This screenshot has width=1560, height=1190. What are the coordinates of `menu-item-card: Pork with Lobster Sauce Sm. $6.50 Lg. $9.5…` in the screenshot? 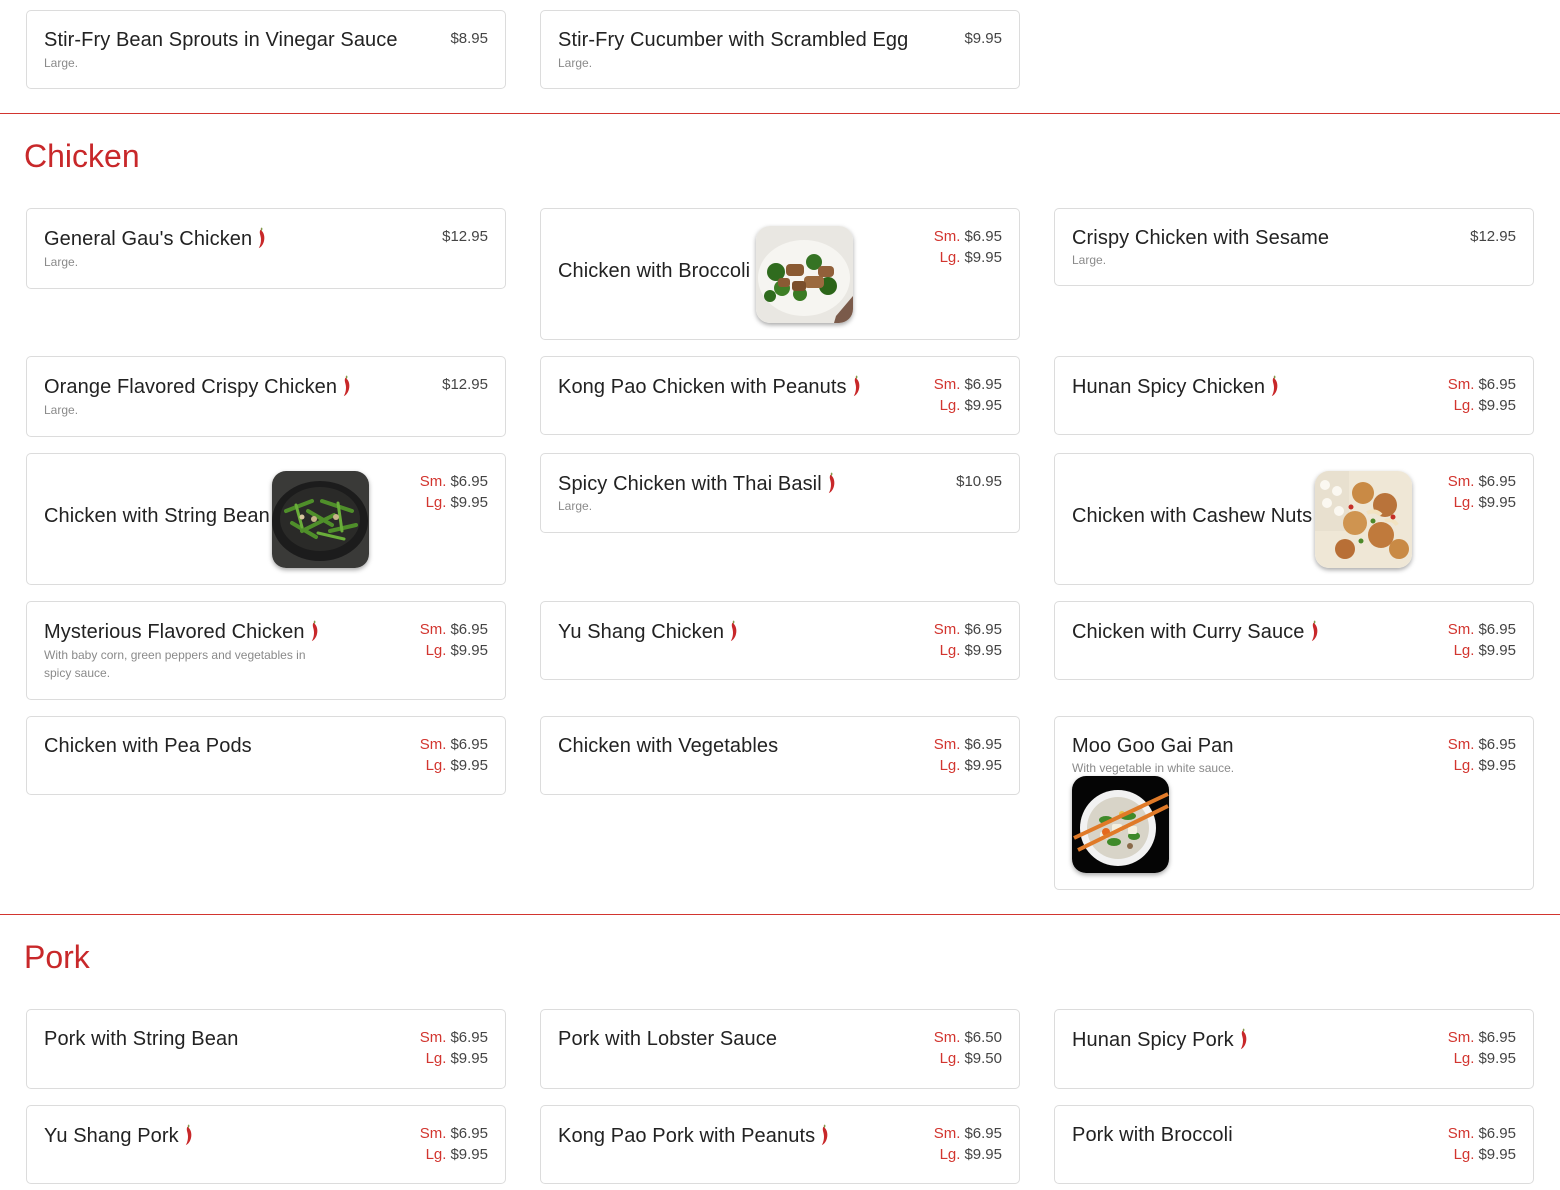 It's located at (780, 1049).